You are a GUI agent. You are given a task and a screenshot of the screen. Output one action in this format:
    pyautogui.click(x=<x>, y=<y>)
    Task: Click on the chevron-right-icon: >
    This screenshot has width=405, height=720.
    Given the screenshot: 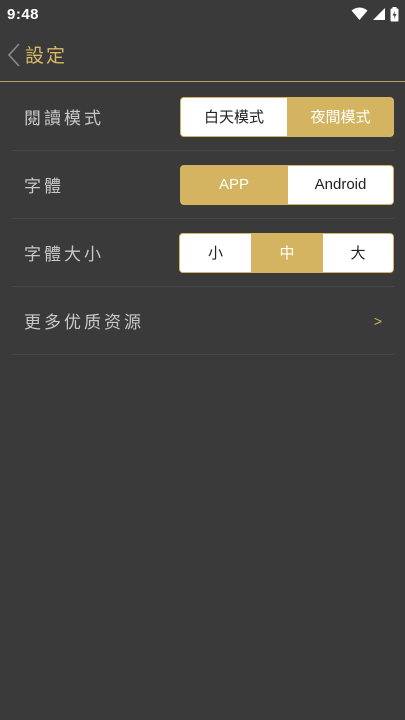 What is the action you would take?
    pyautogui.click(x=377, y=320)
    